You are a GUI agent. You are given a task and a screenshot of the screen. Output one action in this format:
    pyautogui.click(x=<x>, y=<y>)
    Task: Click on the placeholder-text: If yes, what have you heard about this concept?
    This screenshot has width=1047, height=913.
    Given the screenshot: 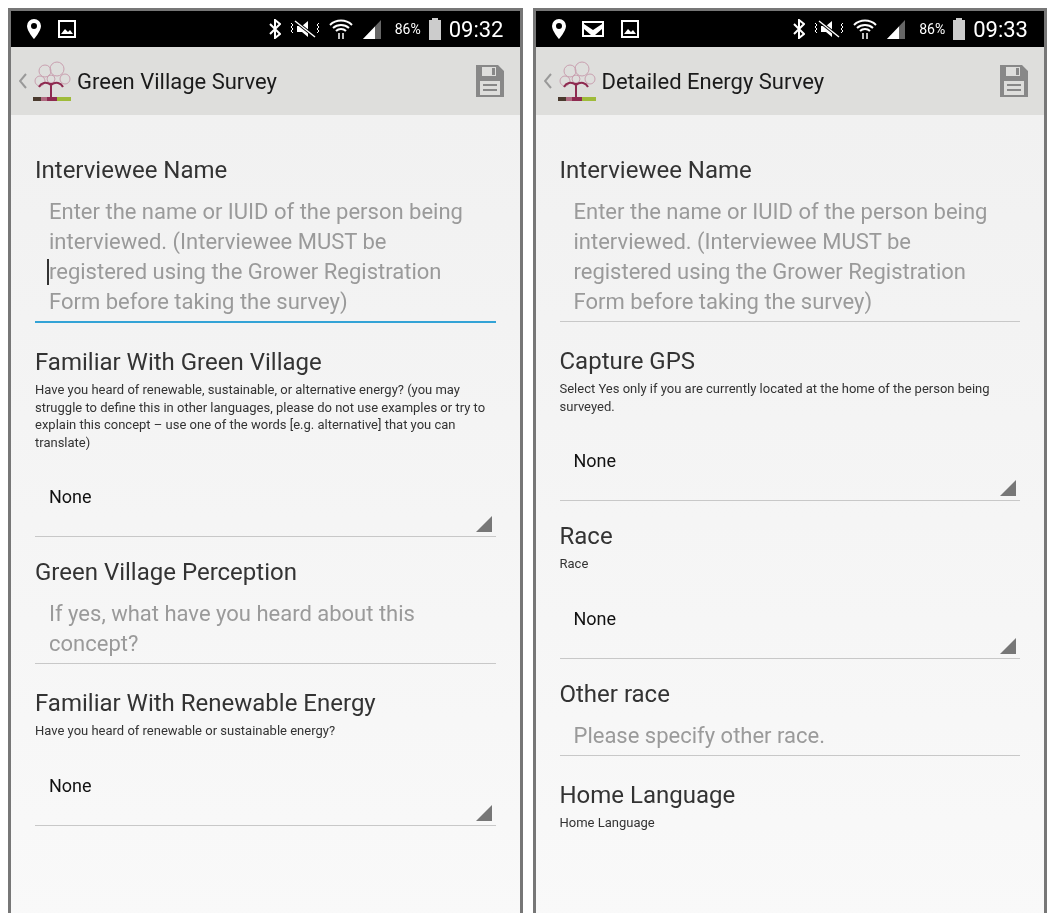 What is the action you would take?
    pyautogui.click(x=232, y=628)
    